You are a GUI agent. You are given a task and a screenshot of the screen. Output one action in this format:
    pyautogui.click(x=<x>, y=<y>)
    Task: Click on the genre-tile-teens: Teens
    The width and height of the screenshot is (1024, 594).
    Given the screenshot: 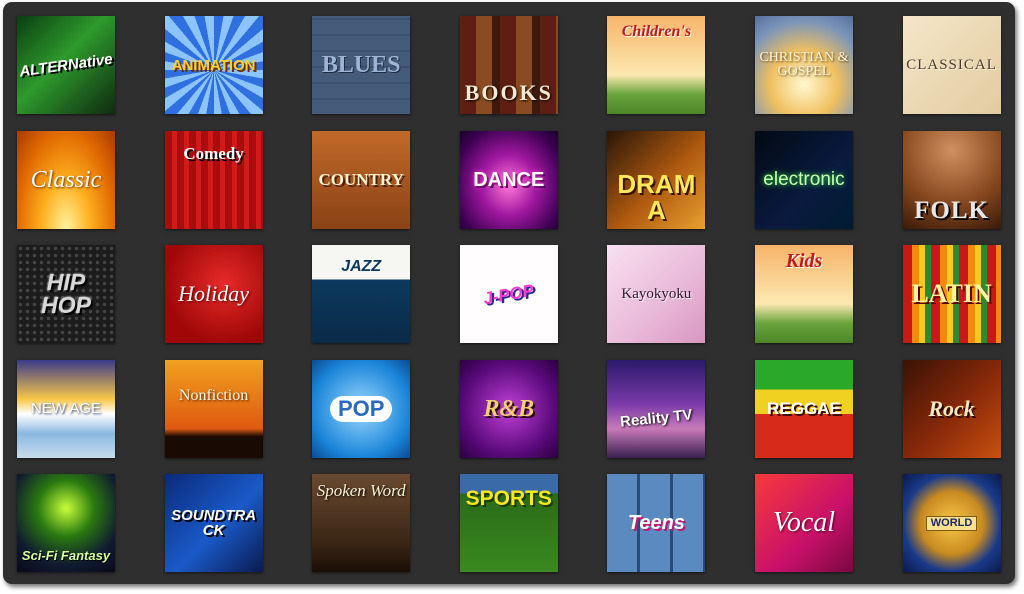 What is the action you would take?
    pyautogui.click(x=656, y=523)
    